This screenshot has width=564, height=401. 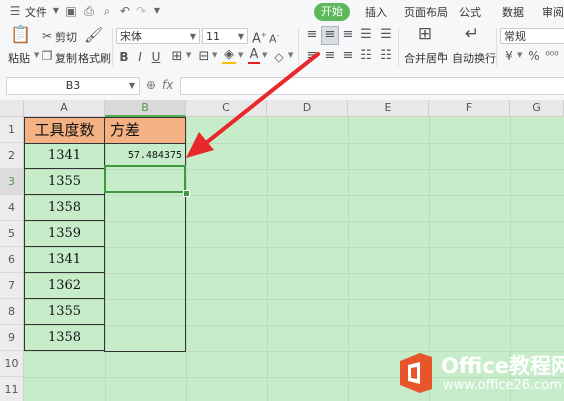 I want to click on watermark-title: Office教程网, so click(x=502, y=366).